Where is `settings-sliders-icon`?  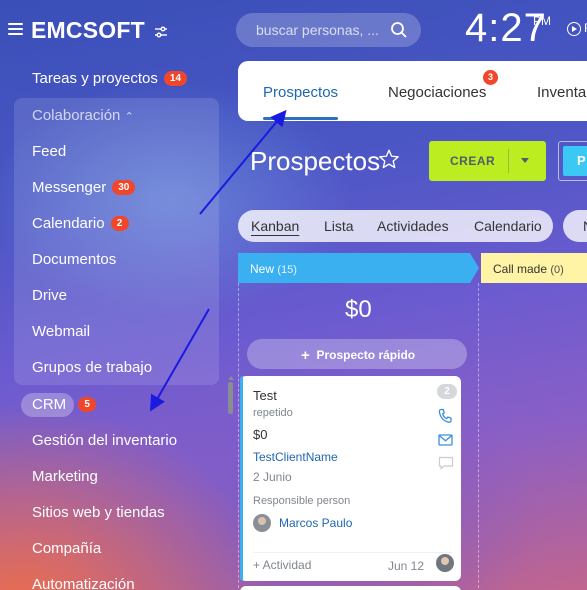 settings-sliders-icon is located at coordinates (161, 34).